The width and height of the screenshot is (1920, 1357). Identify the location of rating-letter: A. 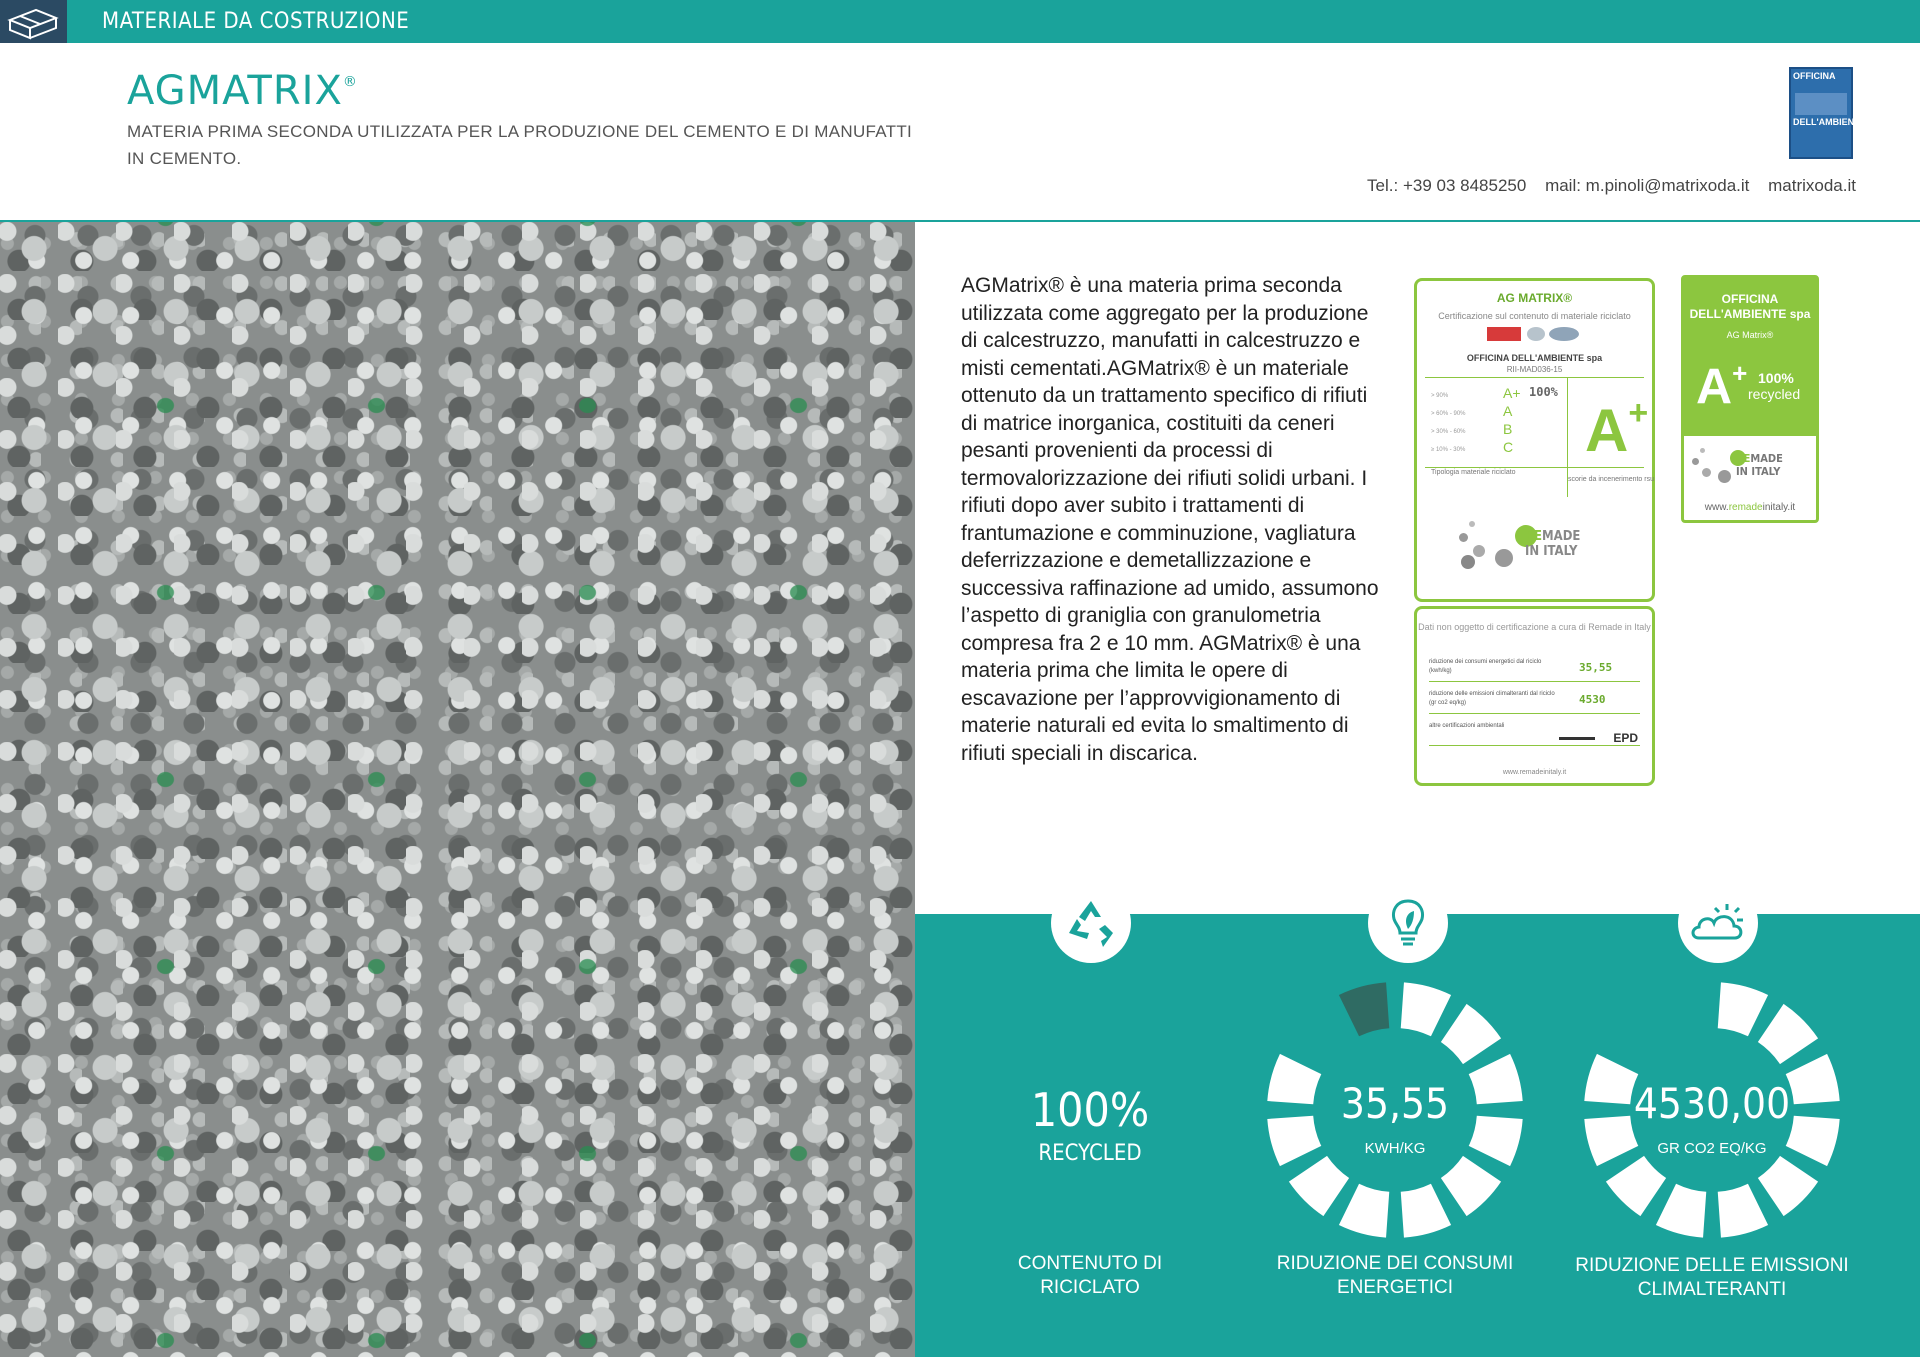
(1607, 430).